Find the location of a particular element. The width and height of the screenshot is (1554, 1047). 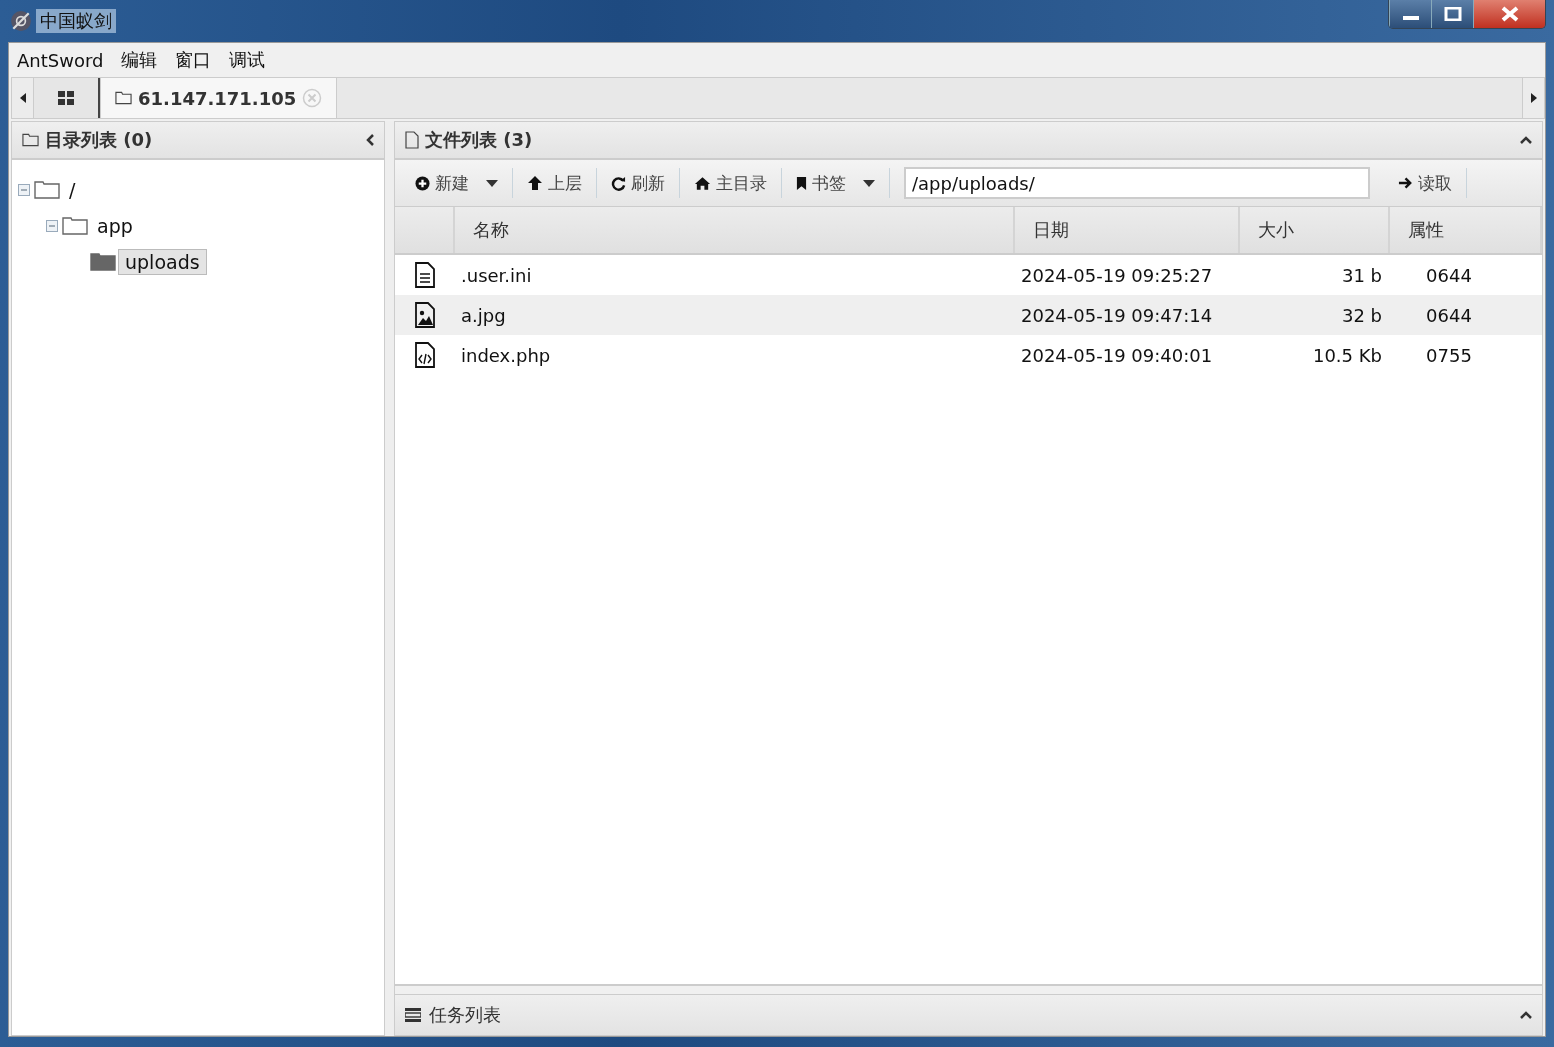

up-arrow-icon is located at coordinates (535, 183).